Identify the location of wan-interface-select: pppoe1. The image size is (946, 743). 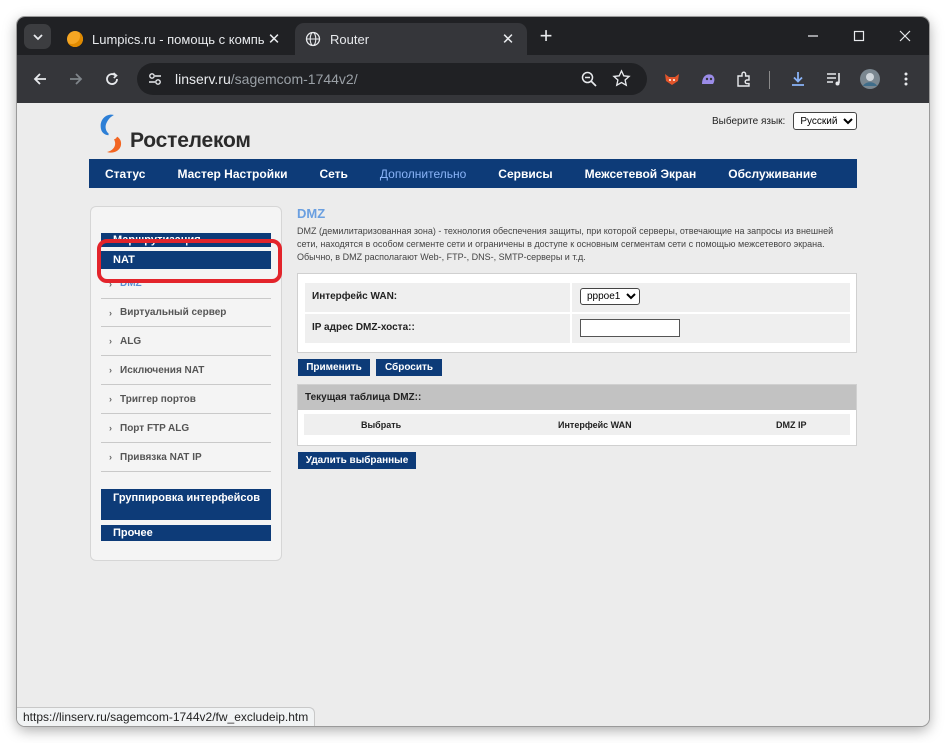
(610, 296).